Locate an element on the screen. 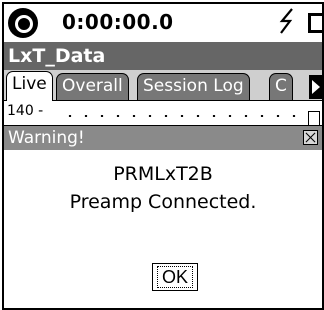  arrow-right-icon is located at coordinates (316, 87).